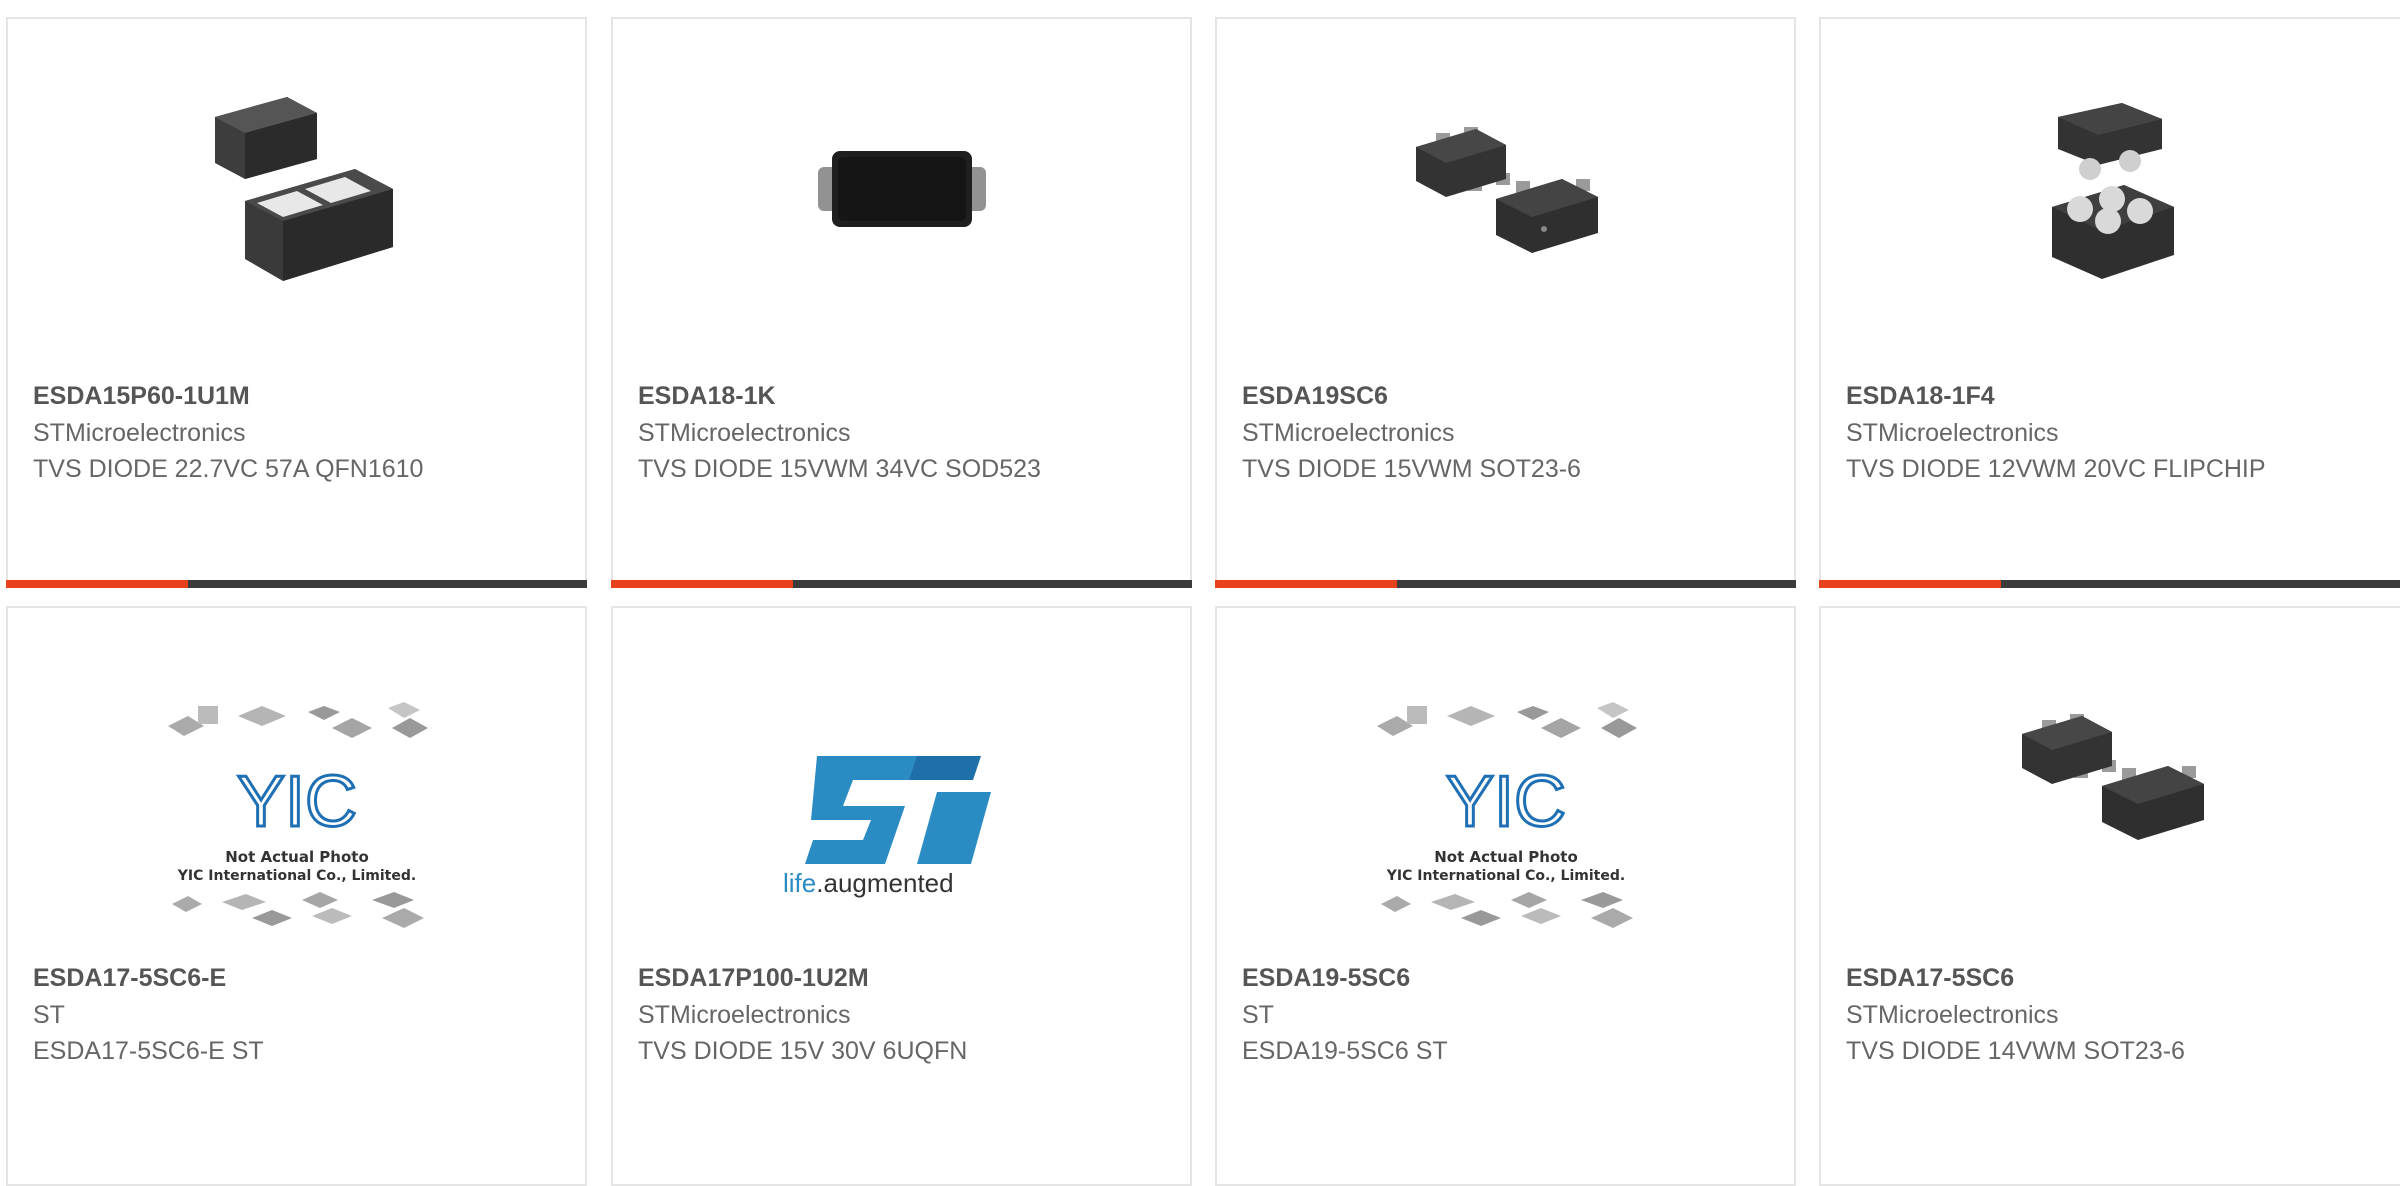 Image resolution: width=2400 pixels, height=1186 pixels. What do you see at coordinates (902, 816) in the screenshot?
I see `st-logo-icon: life.augmented` at bounding box center [902, 816].